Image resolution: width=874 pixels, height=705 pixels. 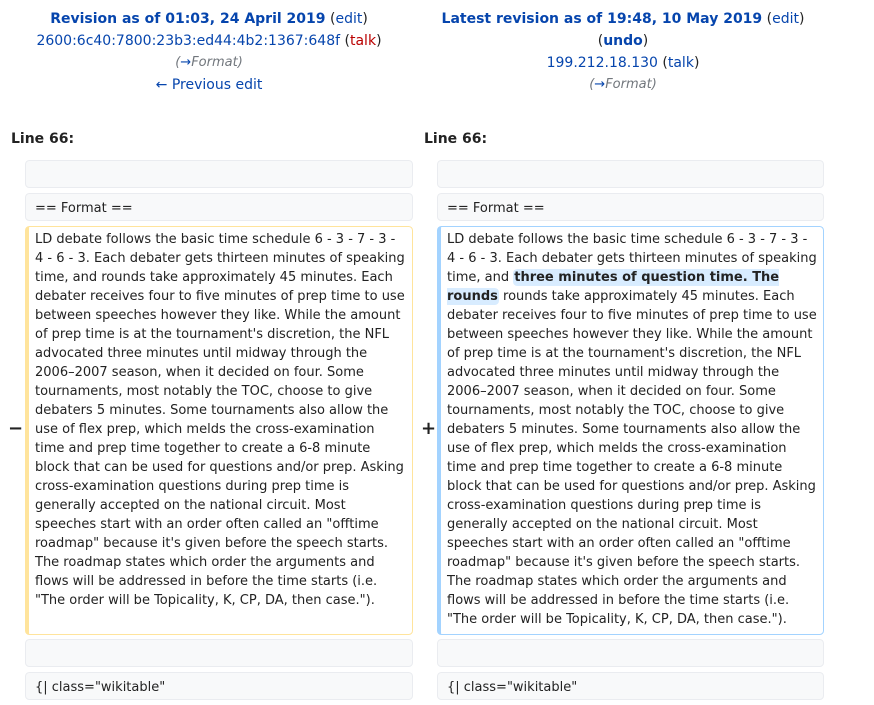 I want to click on new-revision-link: Latest revision as of 19:48, 10 May 2019, so click(x=602, y=19).